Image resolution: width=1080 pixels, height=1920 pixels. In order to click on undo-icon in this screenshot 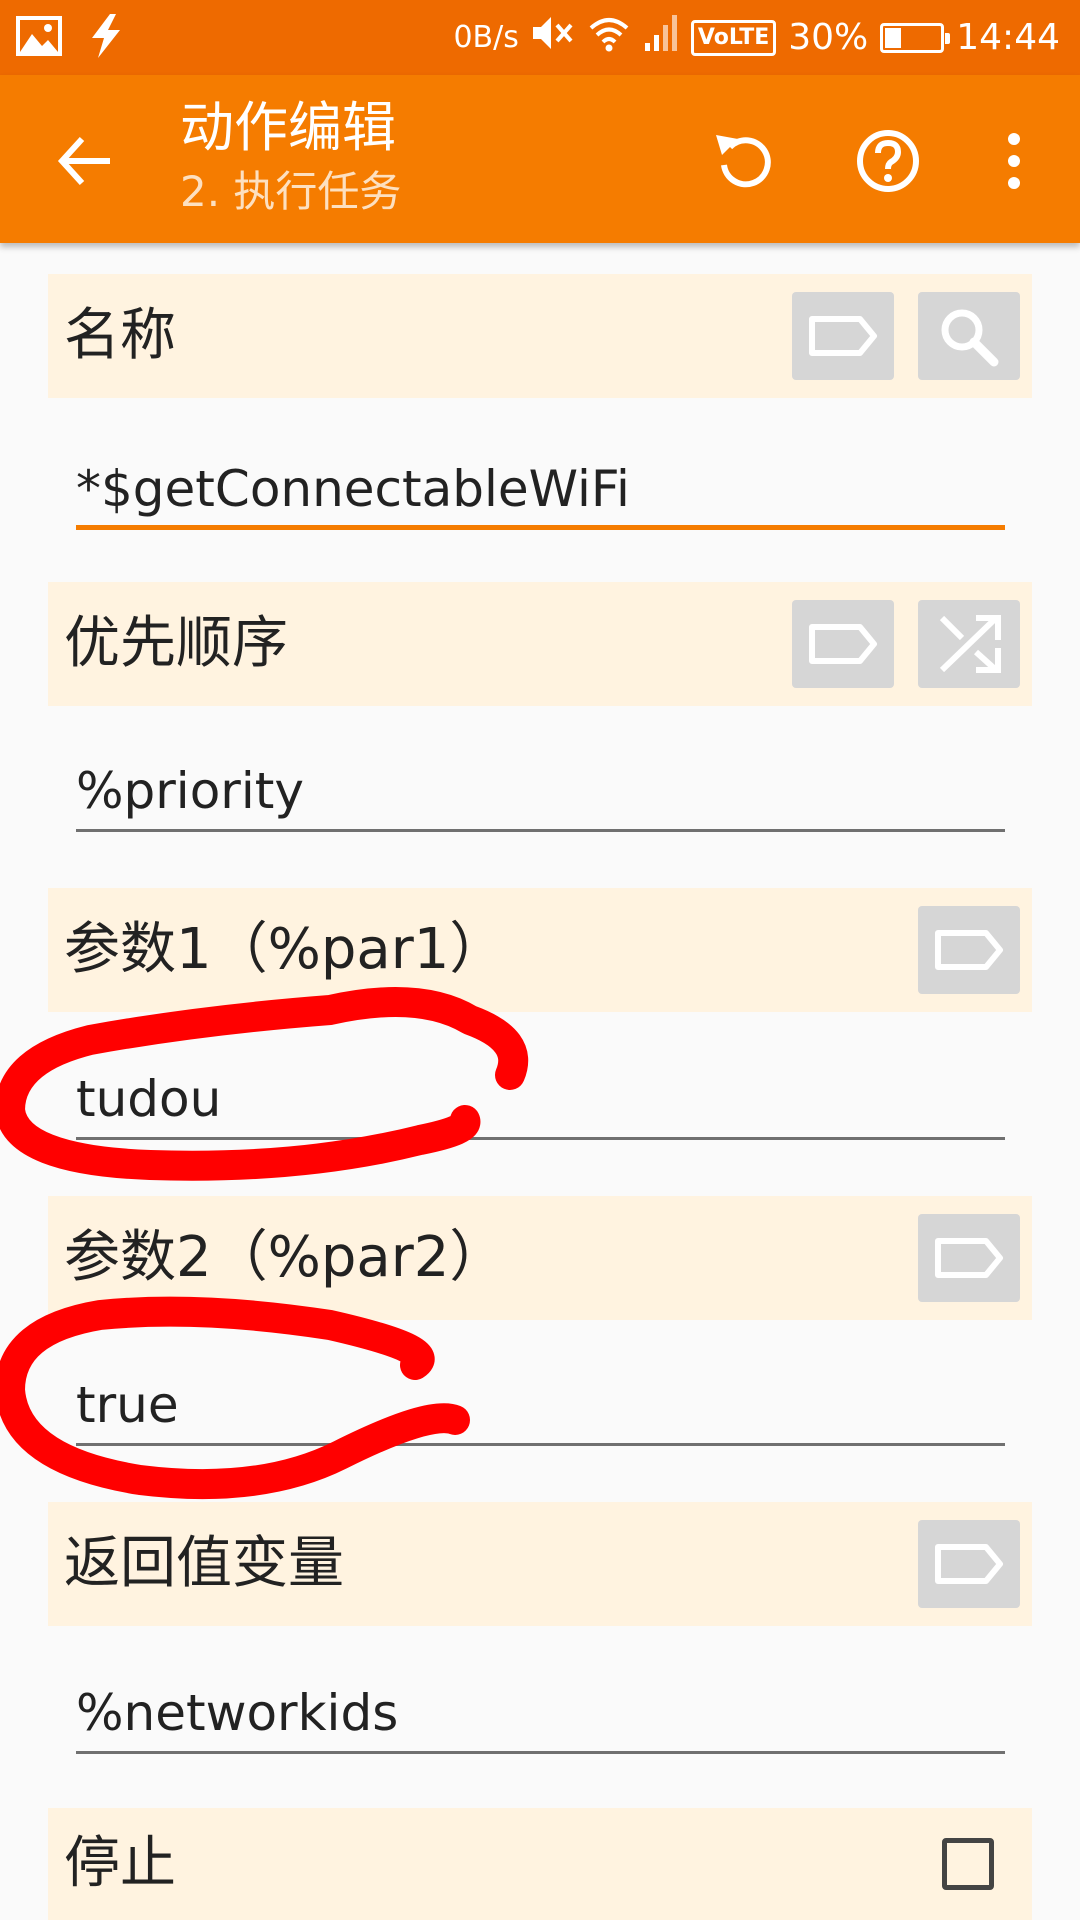, I will do `click(743, 161)`.